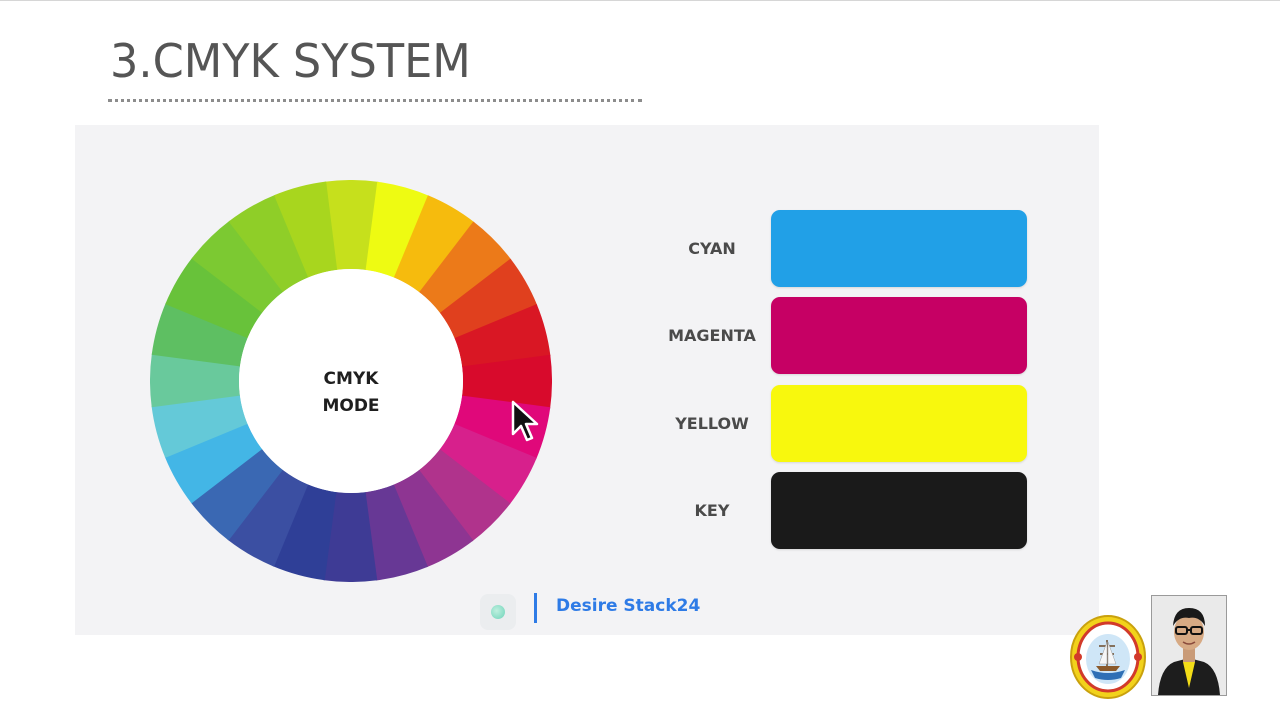 The height and width of the screenshot is (720, 1280). I want to click on wheel-label-line1: CMYK, so click(351, 379).